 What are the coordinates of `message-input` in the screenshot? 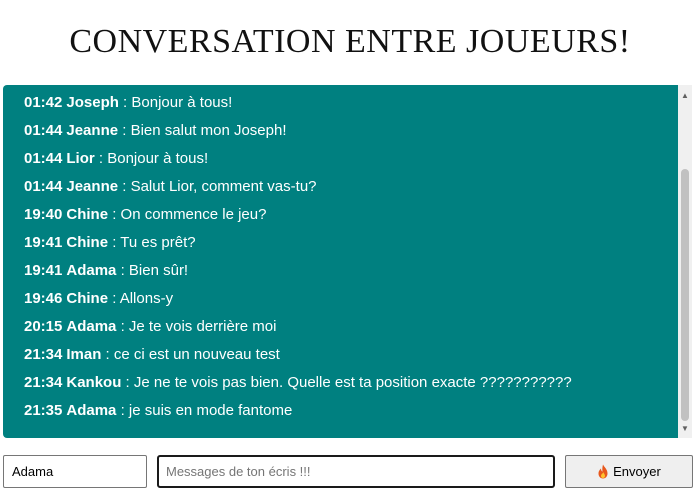 It's located at (356, 471).